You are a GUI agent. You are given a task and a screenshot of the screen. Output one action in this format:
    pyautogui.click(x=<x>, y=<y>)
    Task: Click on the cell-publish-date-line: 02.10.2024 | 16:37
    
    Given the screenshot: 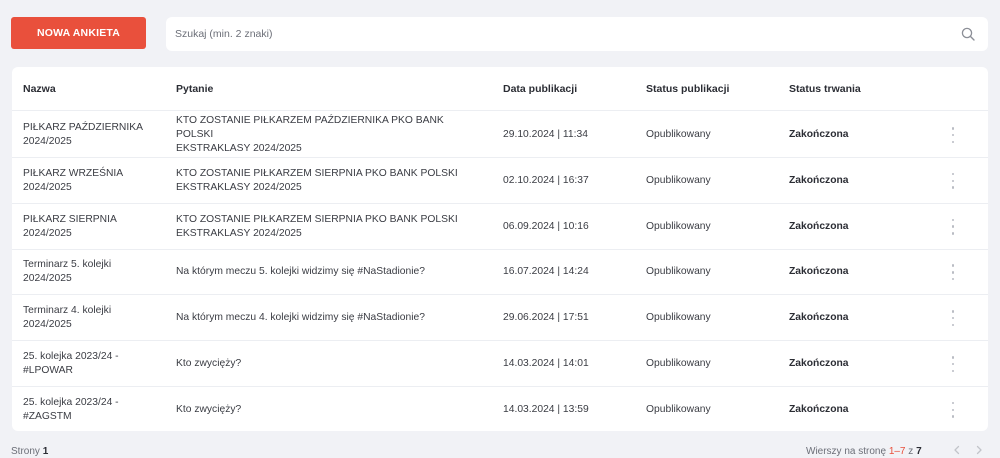 What is the action you would take?
    pyautogui.click(x=546, y=180)
    